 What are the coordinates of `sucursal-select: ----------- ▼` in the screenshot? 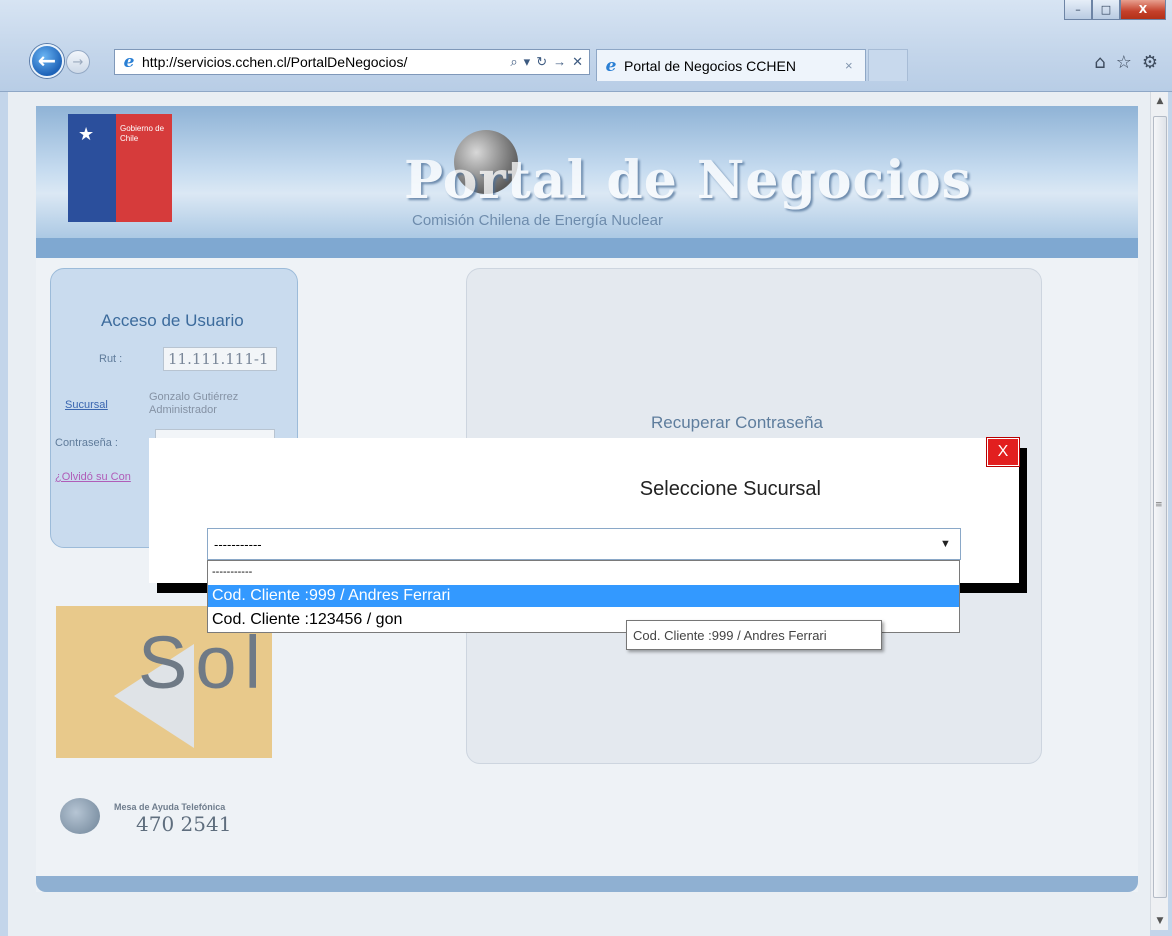 It's located at (584, 544).